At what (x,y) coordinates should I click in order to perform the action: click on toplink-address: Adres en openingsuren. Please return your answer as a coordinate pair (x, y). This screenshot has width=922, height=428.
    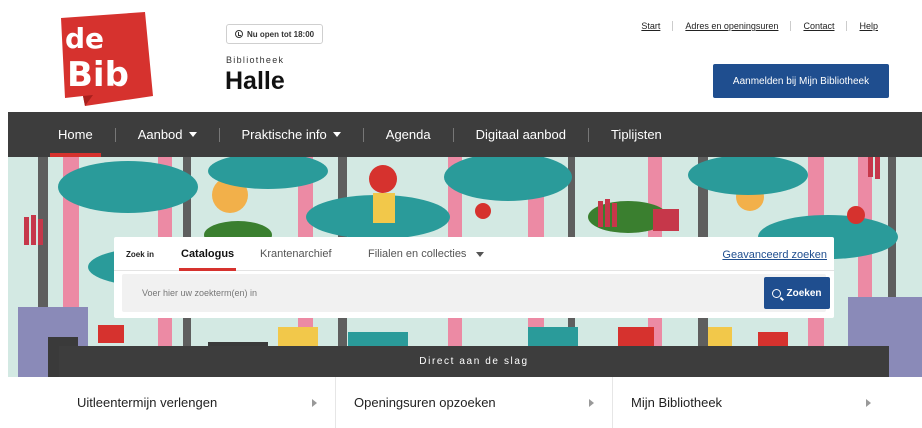
    Looking at the image, I should click on (731, 26).